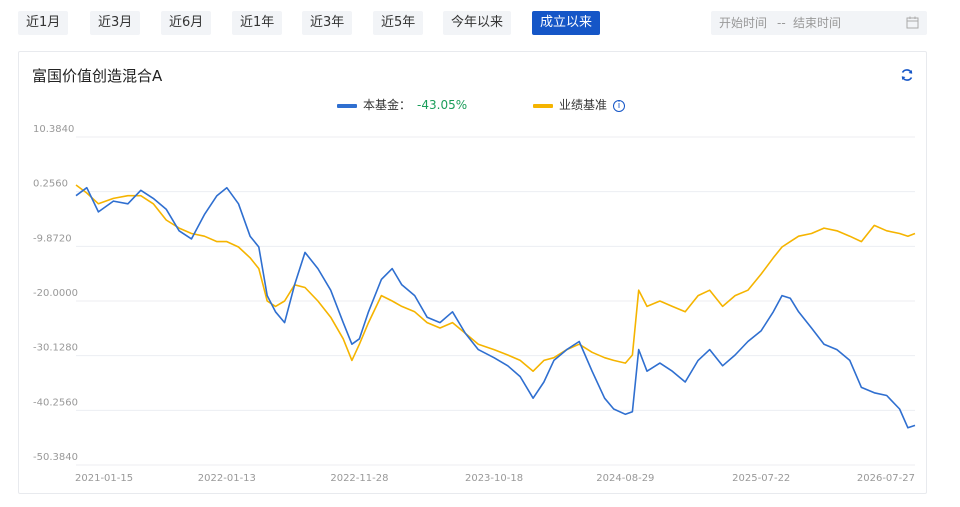 Image resolution: width=960 pixels, height=507 pixels. What do you see at coordinates (886, 478) in the screenshot?
I see `x-tick-label: 2026-07-27` at bounding box center [886, 478].